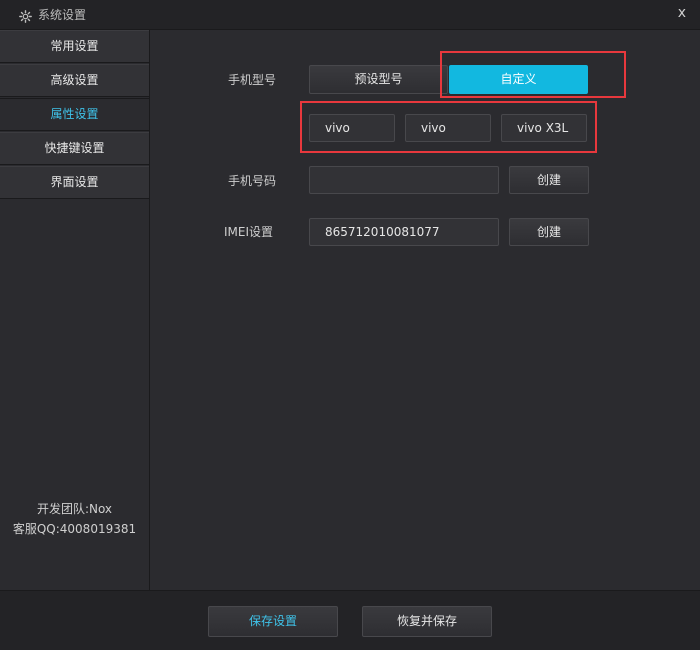 This screenshot has width=700, height=650. What do you see at coordinates (448, 127) in the screenshot?
I see `highlight-box-model` at bounding box center [448, 127].